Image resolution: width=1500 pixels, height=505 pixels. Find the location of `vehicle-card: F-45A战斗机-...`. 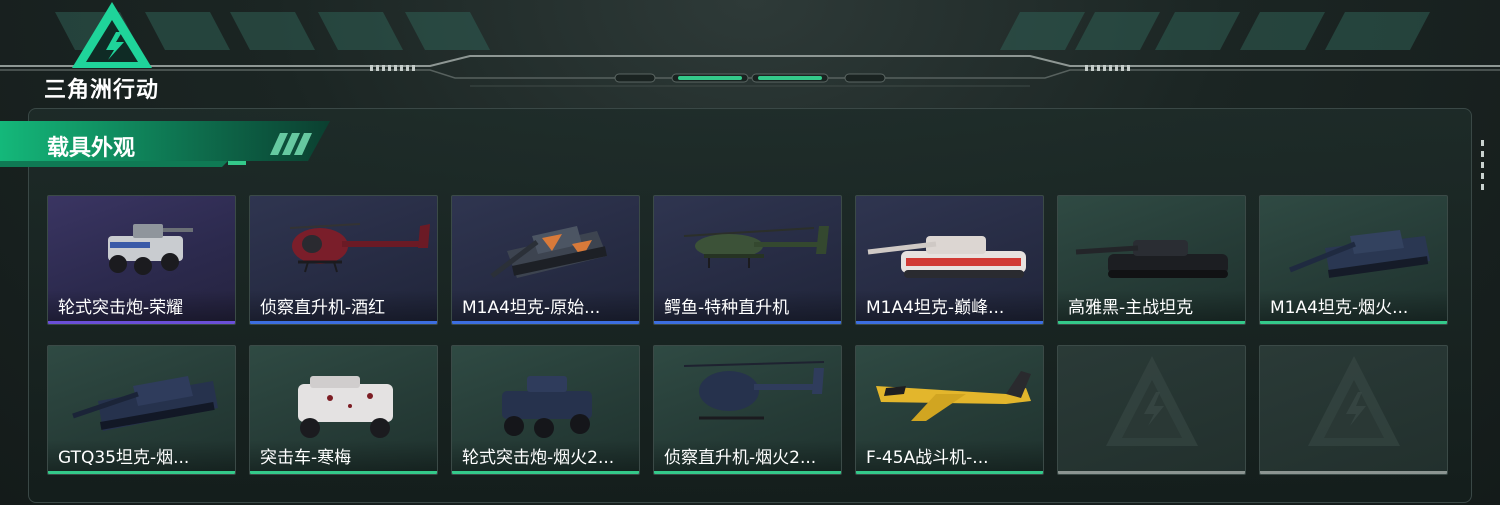

vehicle-card: F-45A战斗机-... is located at coordinates (949, 410).